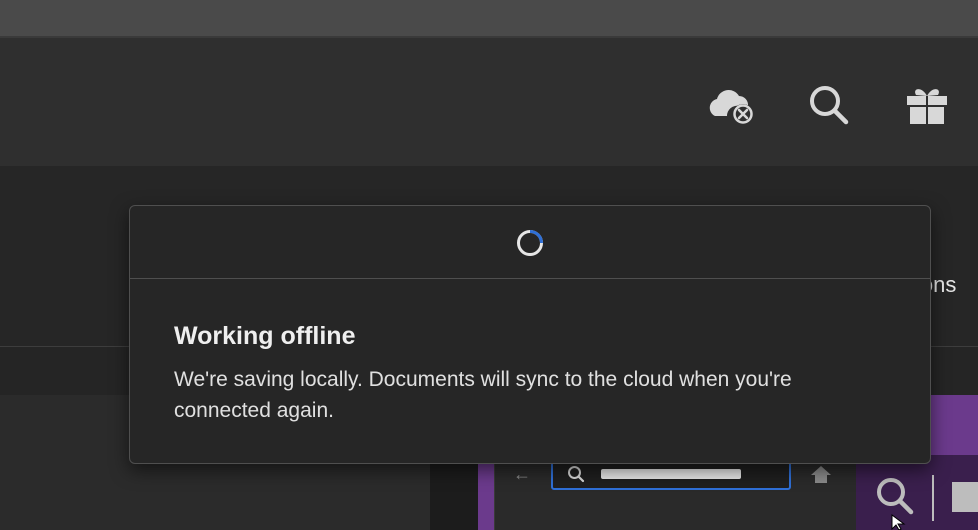 Image resolution: width=978 pixels, height=530 pixels. I want to click on cloud-offline-icon, so click(731, 107).